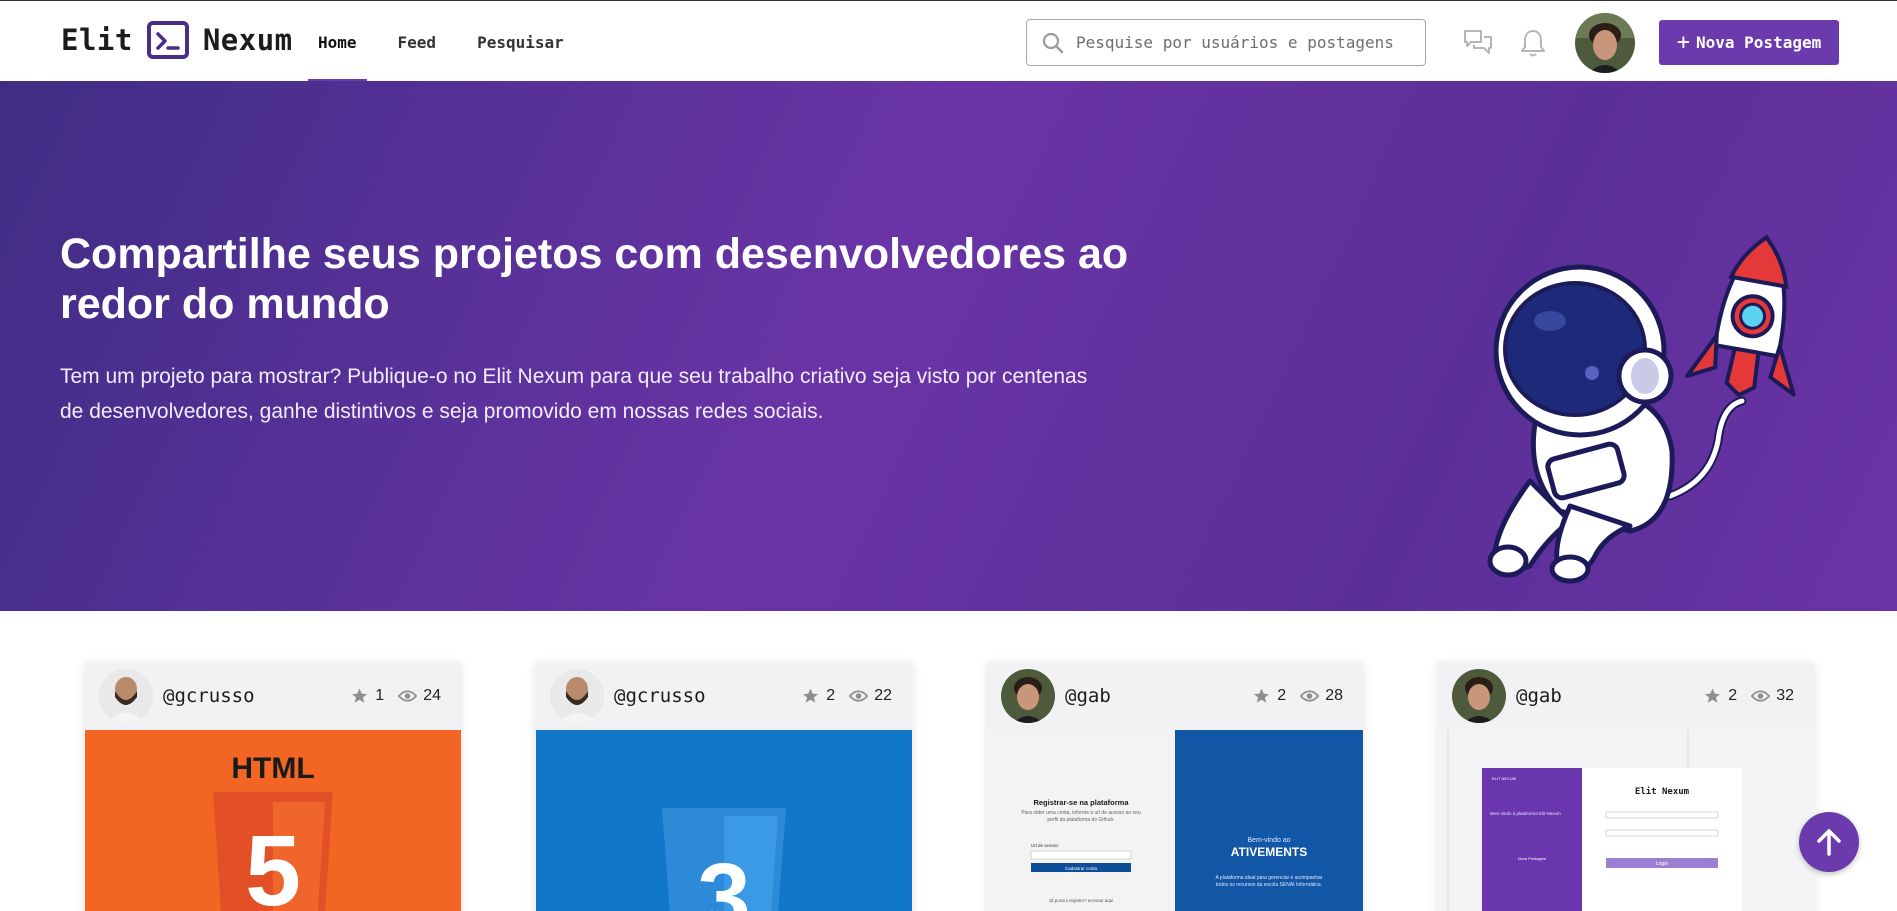 This screenshot has height=911, width=1897. I want to click on view-count: 22, so click(870, 696).